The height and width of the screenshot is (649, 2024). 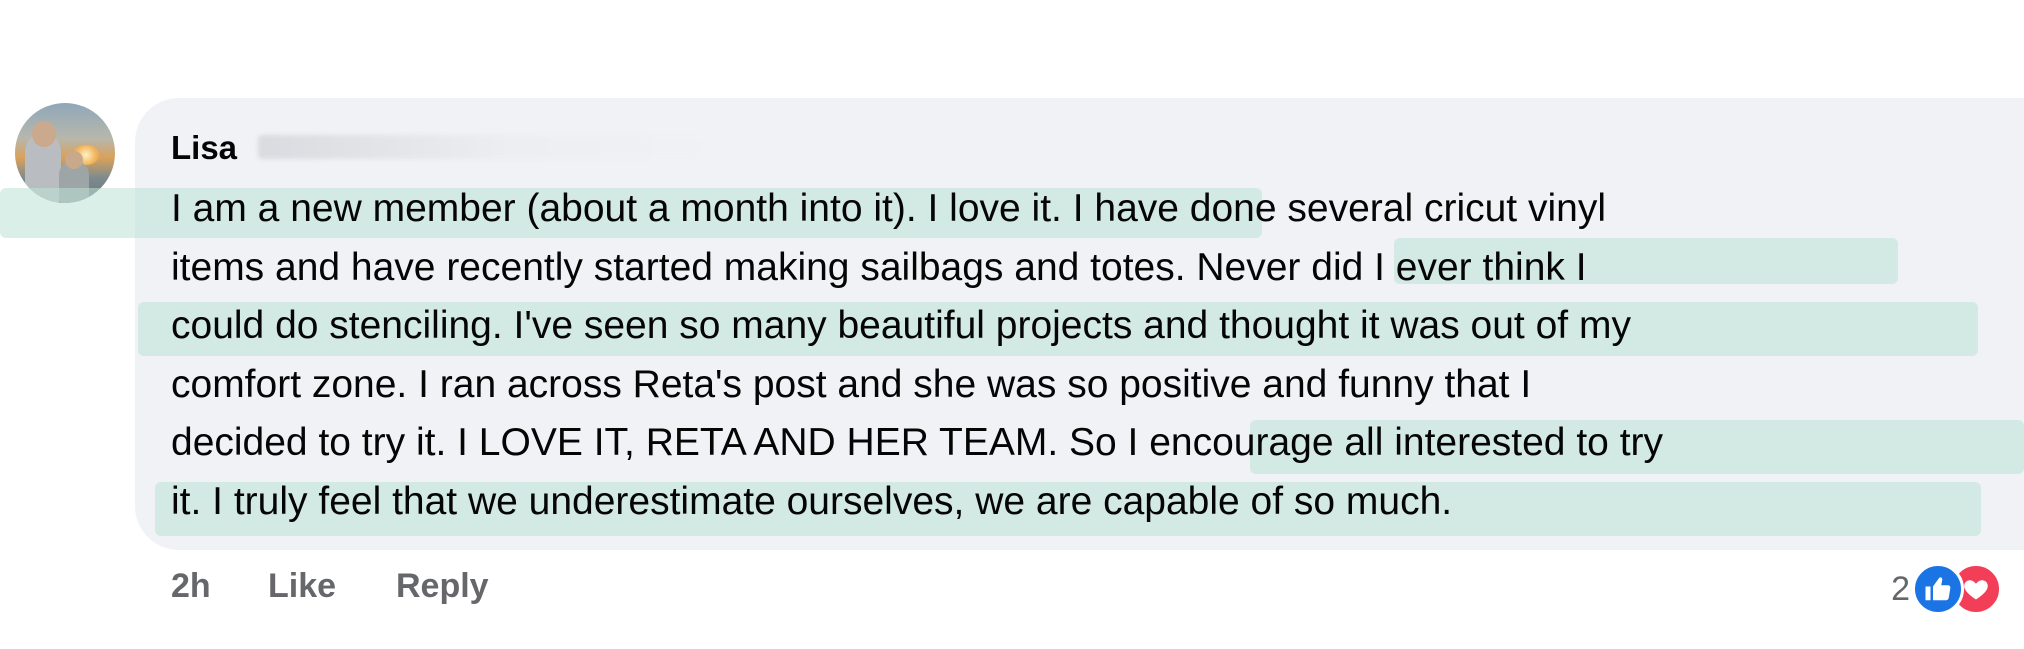 What do you see at coordinates (302, 586) in the screenshot?
I see `like-button: Like` at bounding box center [302, 586].